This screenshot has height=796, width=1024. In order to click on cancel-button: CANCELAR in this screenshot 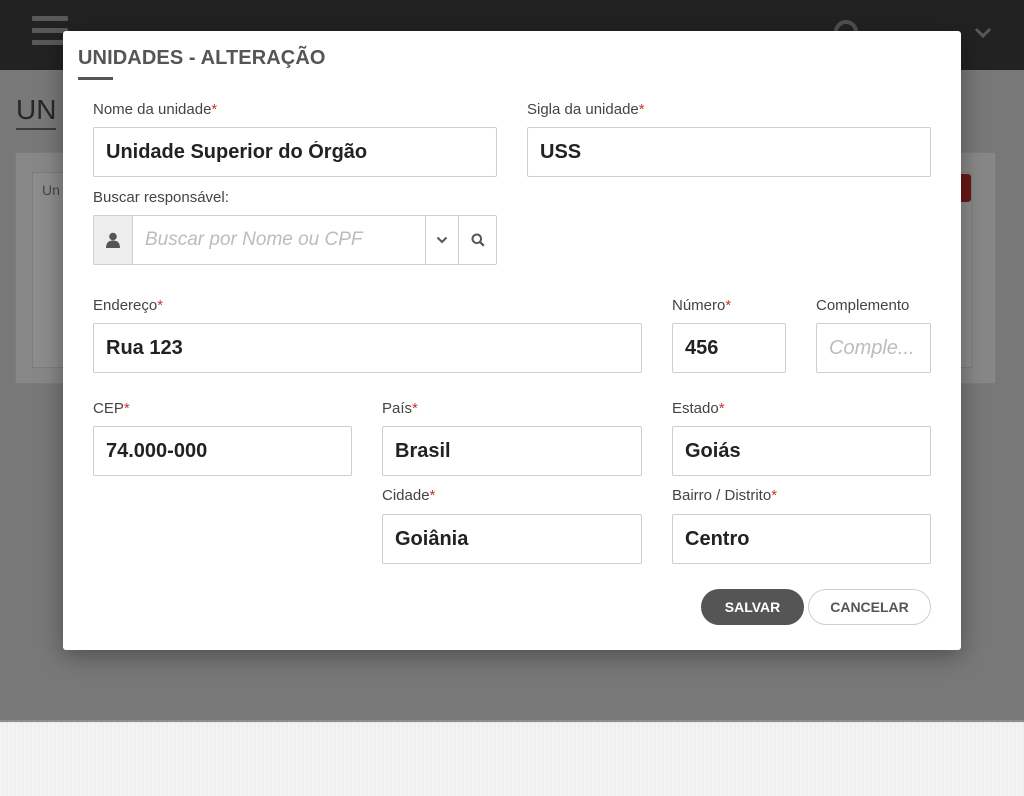, I will do `click(869, 607)`.